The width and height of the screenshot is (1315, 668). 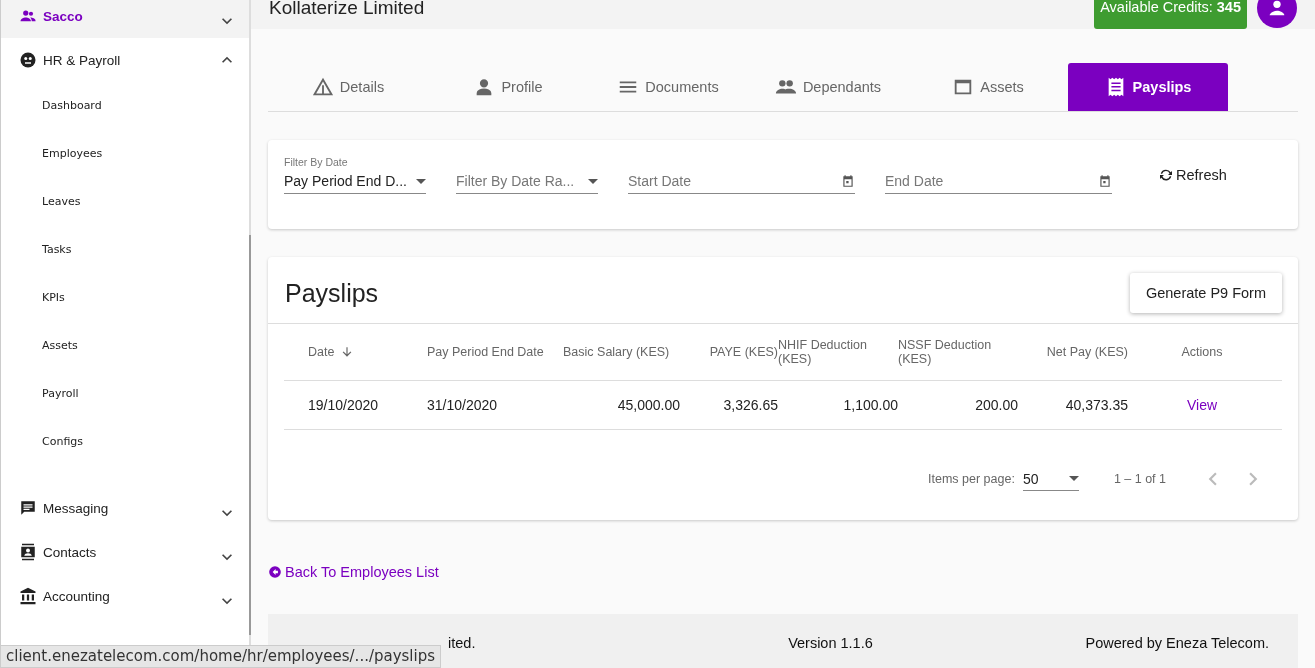 What do you see at coordinates (125, 298) in the screenshot?
I see `sidebar-subitem: KPIs` at bounding box center [125, 298].